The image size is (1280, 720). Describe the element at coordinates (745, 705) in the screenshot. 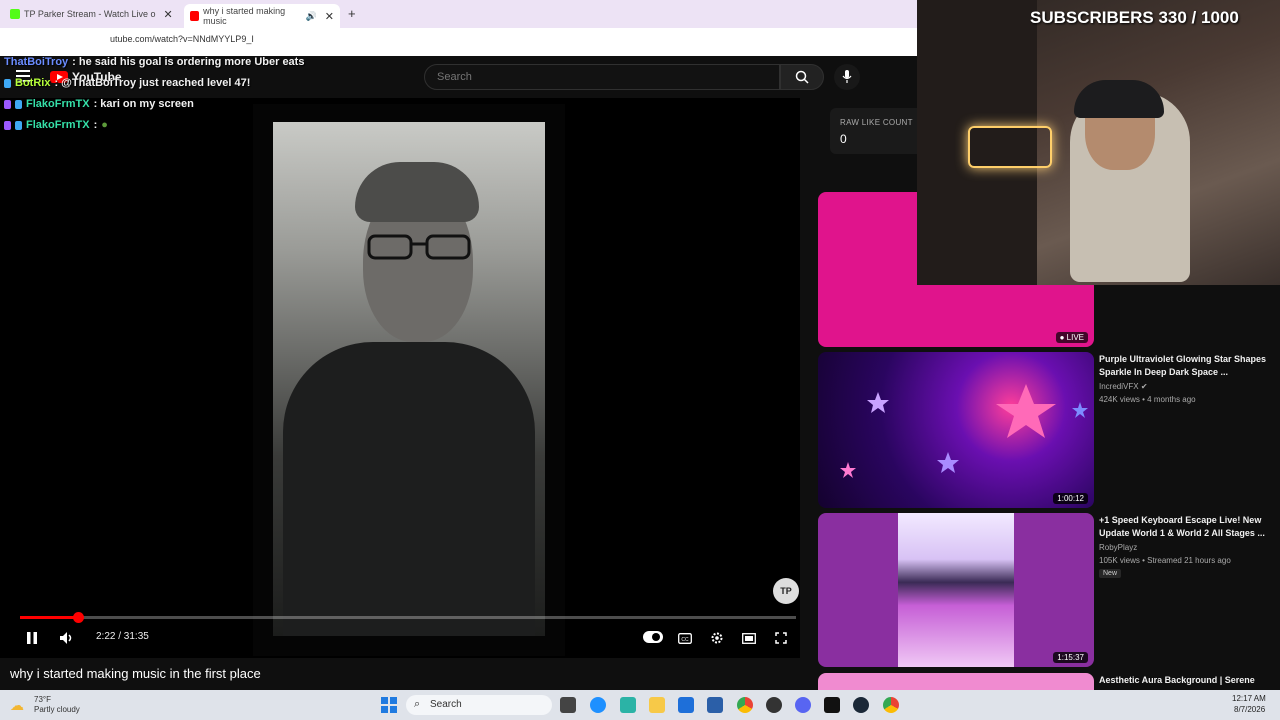

I see `chrome-icon` at that location.